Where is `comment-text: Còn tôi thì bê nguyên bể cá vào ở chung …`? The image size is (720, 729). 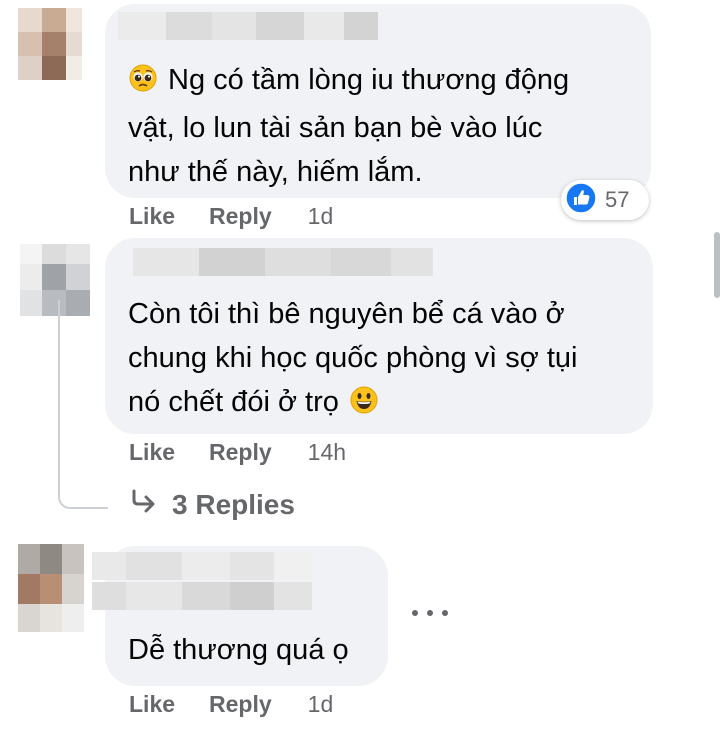 comment-text: Còn tôi thì bê nguyên bể cá vào ở chung … is located at coordinates (352, 360).